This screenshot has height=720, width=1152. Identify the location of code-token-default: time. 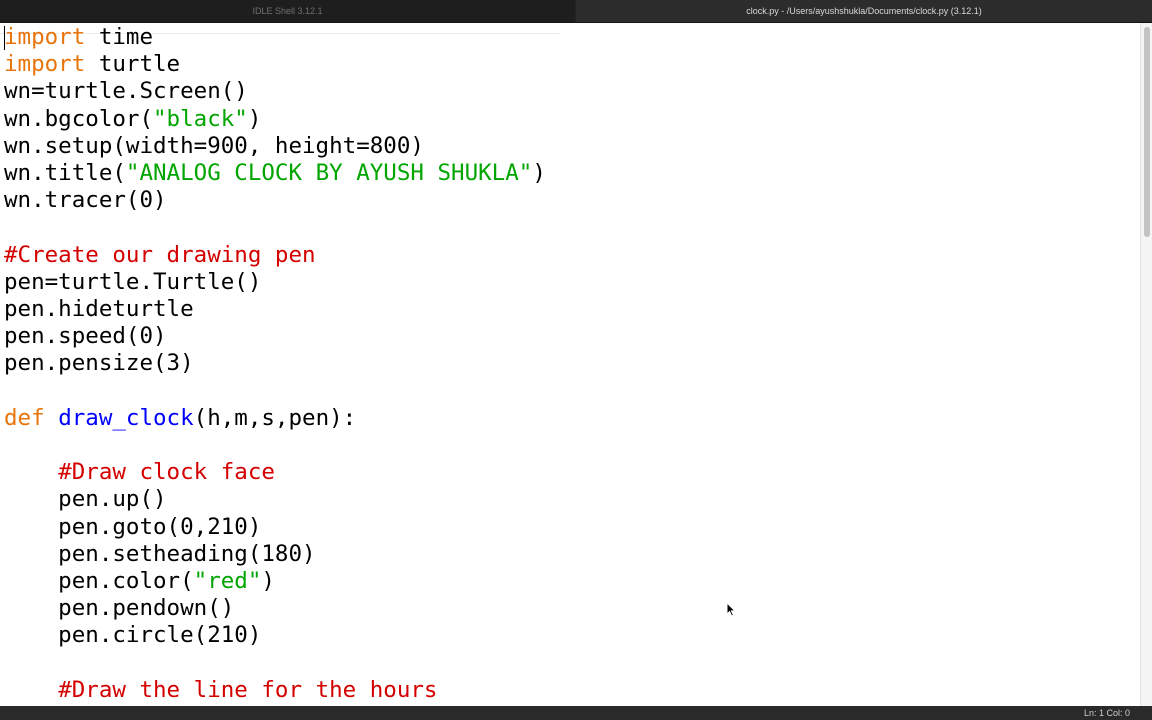
(119, 37).